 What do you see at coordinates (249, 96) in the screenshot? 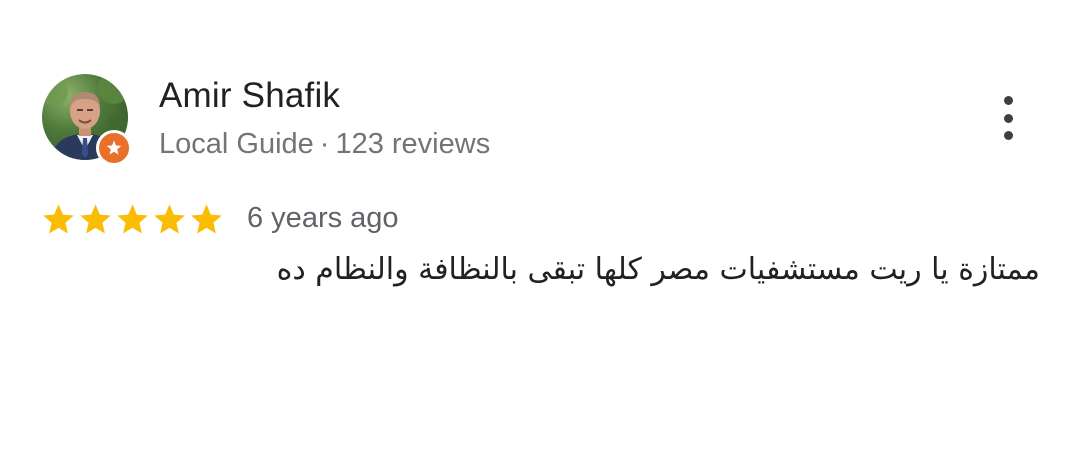
I see `reviewer-name: Amir Shafik` at bounding box center [249, 96].